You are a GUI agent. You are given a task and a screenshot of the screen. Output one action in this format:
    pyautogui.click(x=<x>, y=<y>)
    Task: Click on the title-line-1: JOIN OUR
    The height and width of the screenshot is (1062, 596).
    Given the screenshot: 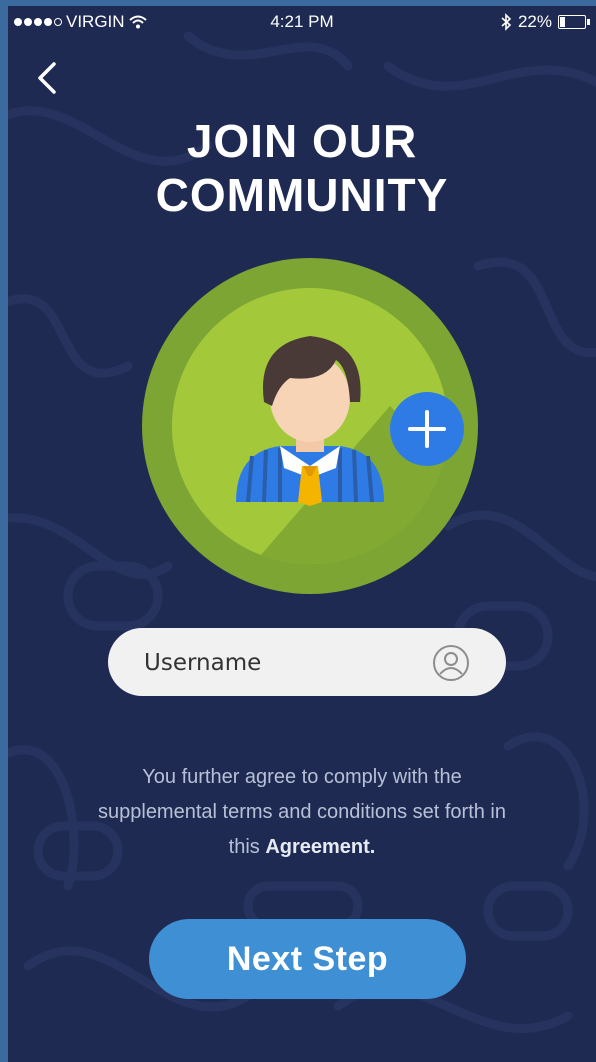 What is the action you would take?
    pyautogui.click(x=302, y=141)
    